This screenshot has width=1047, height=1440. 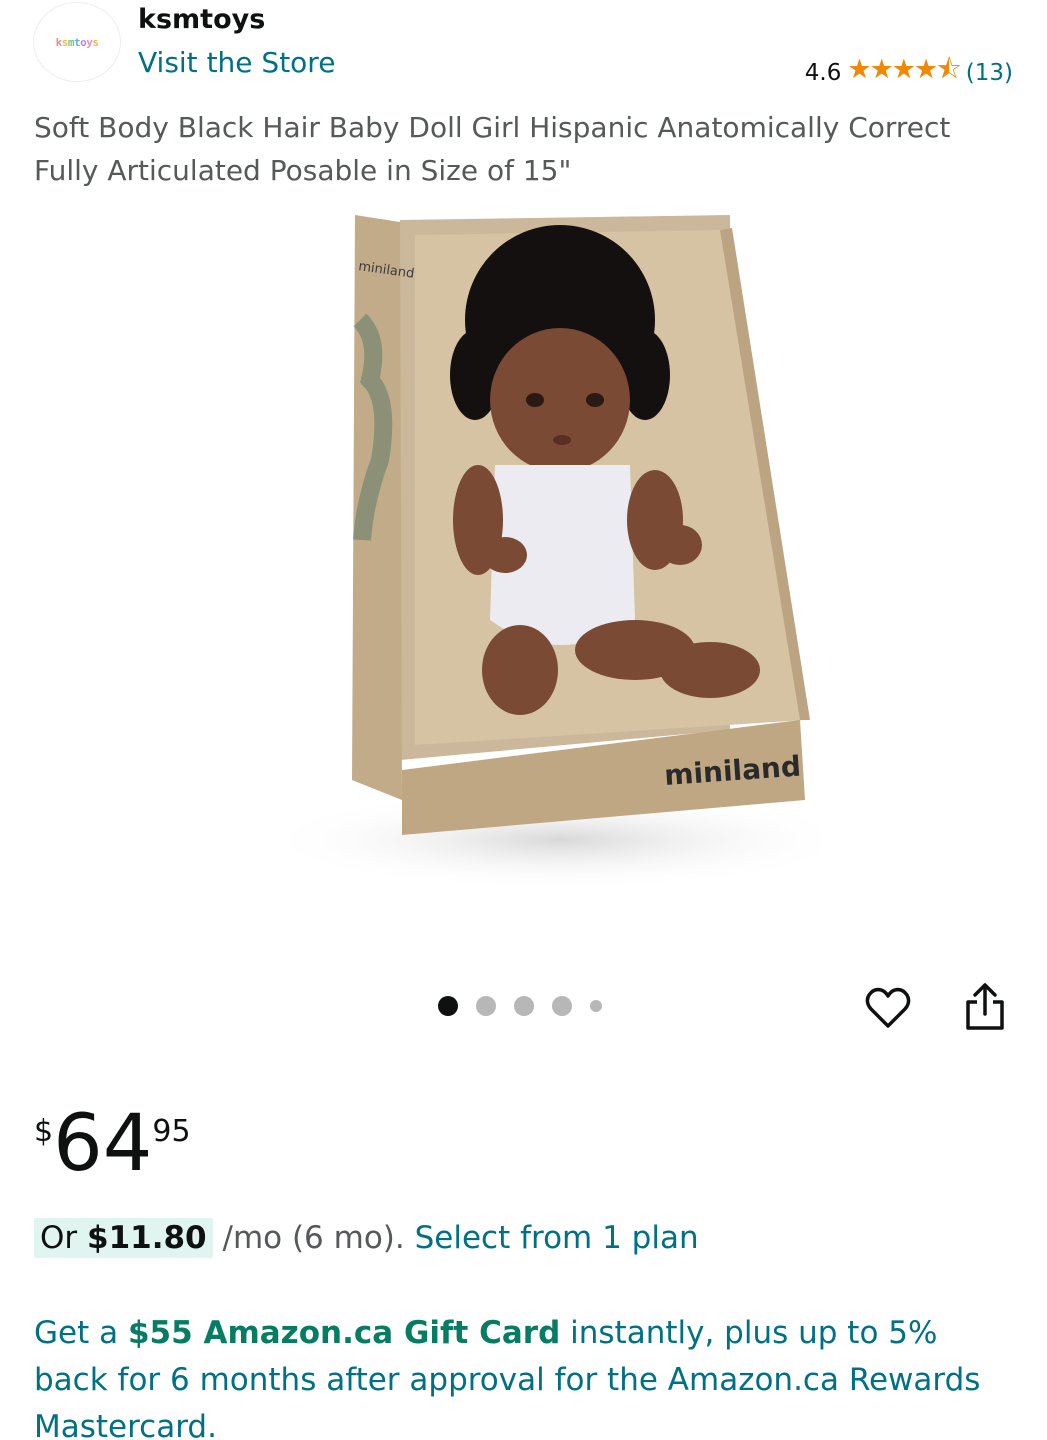 What do you see at coordinates (44, 1131) in the screenshot?
I see `price-currency-symbol: $` at bounding box center [44, 1131].